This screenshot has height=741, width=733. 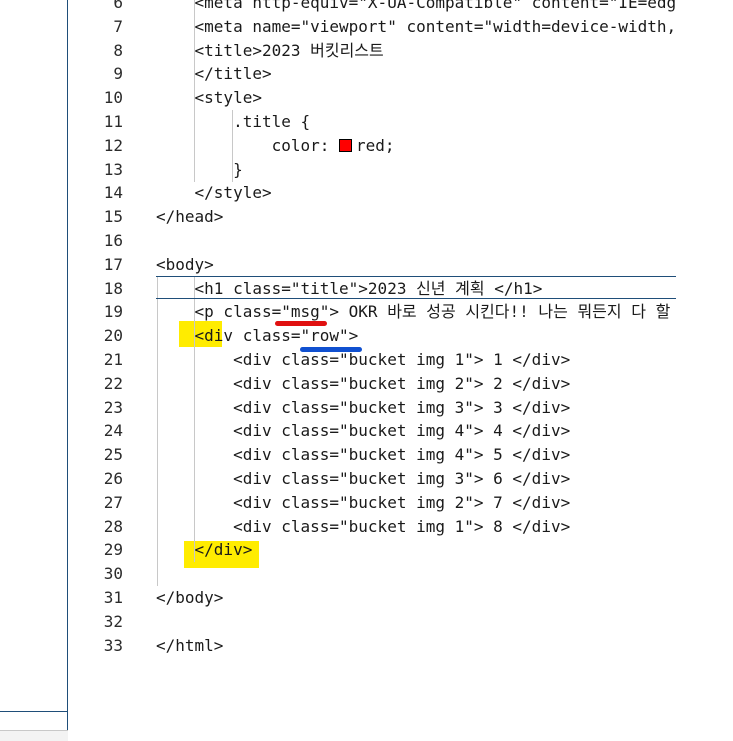 I want to click on code-line: 28 <div class="bucket img 1"> 8 </div>, so click(x=372, y=527).